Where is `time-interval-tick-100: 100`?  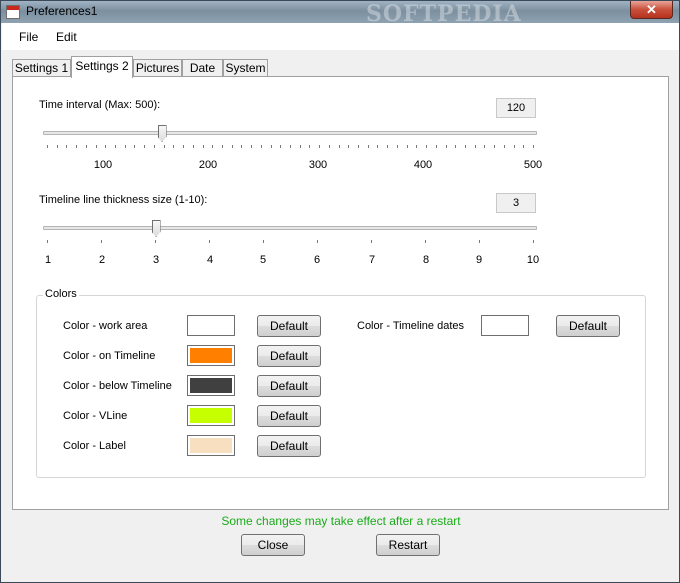 time-interval-tick-100: 100 is located at coordinates (103, 165).